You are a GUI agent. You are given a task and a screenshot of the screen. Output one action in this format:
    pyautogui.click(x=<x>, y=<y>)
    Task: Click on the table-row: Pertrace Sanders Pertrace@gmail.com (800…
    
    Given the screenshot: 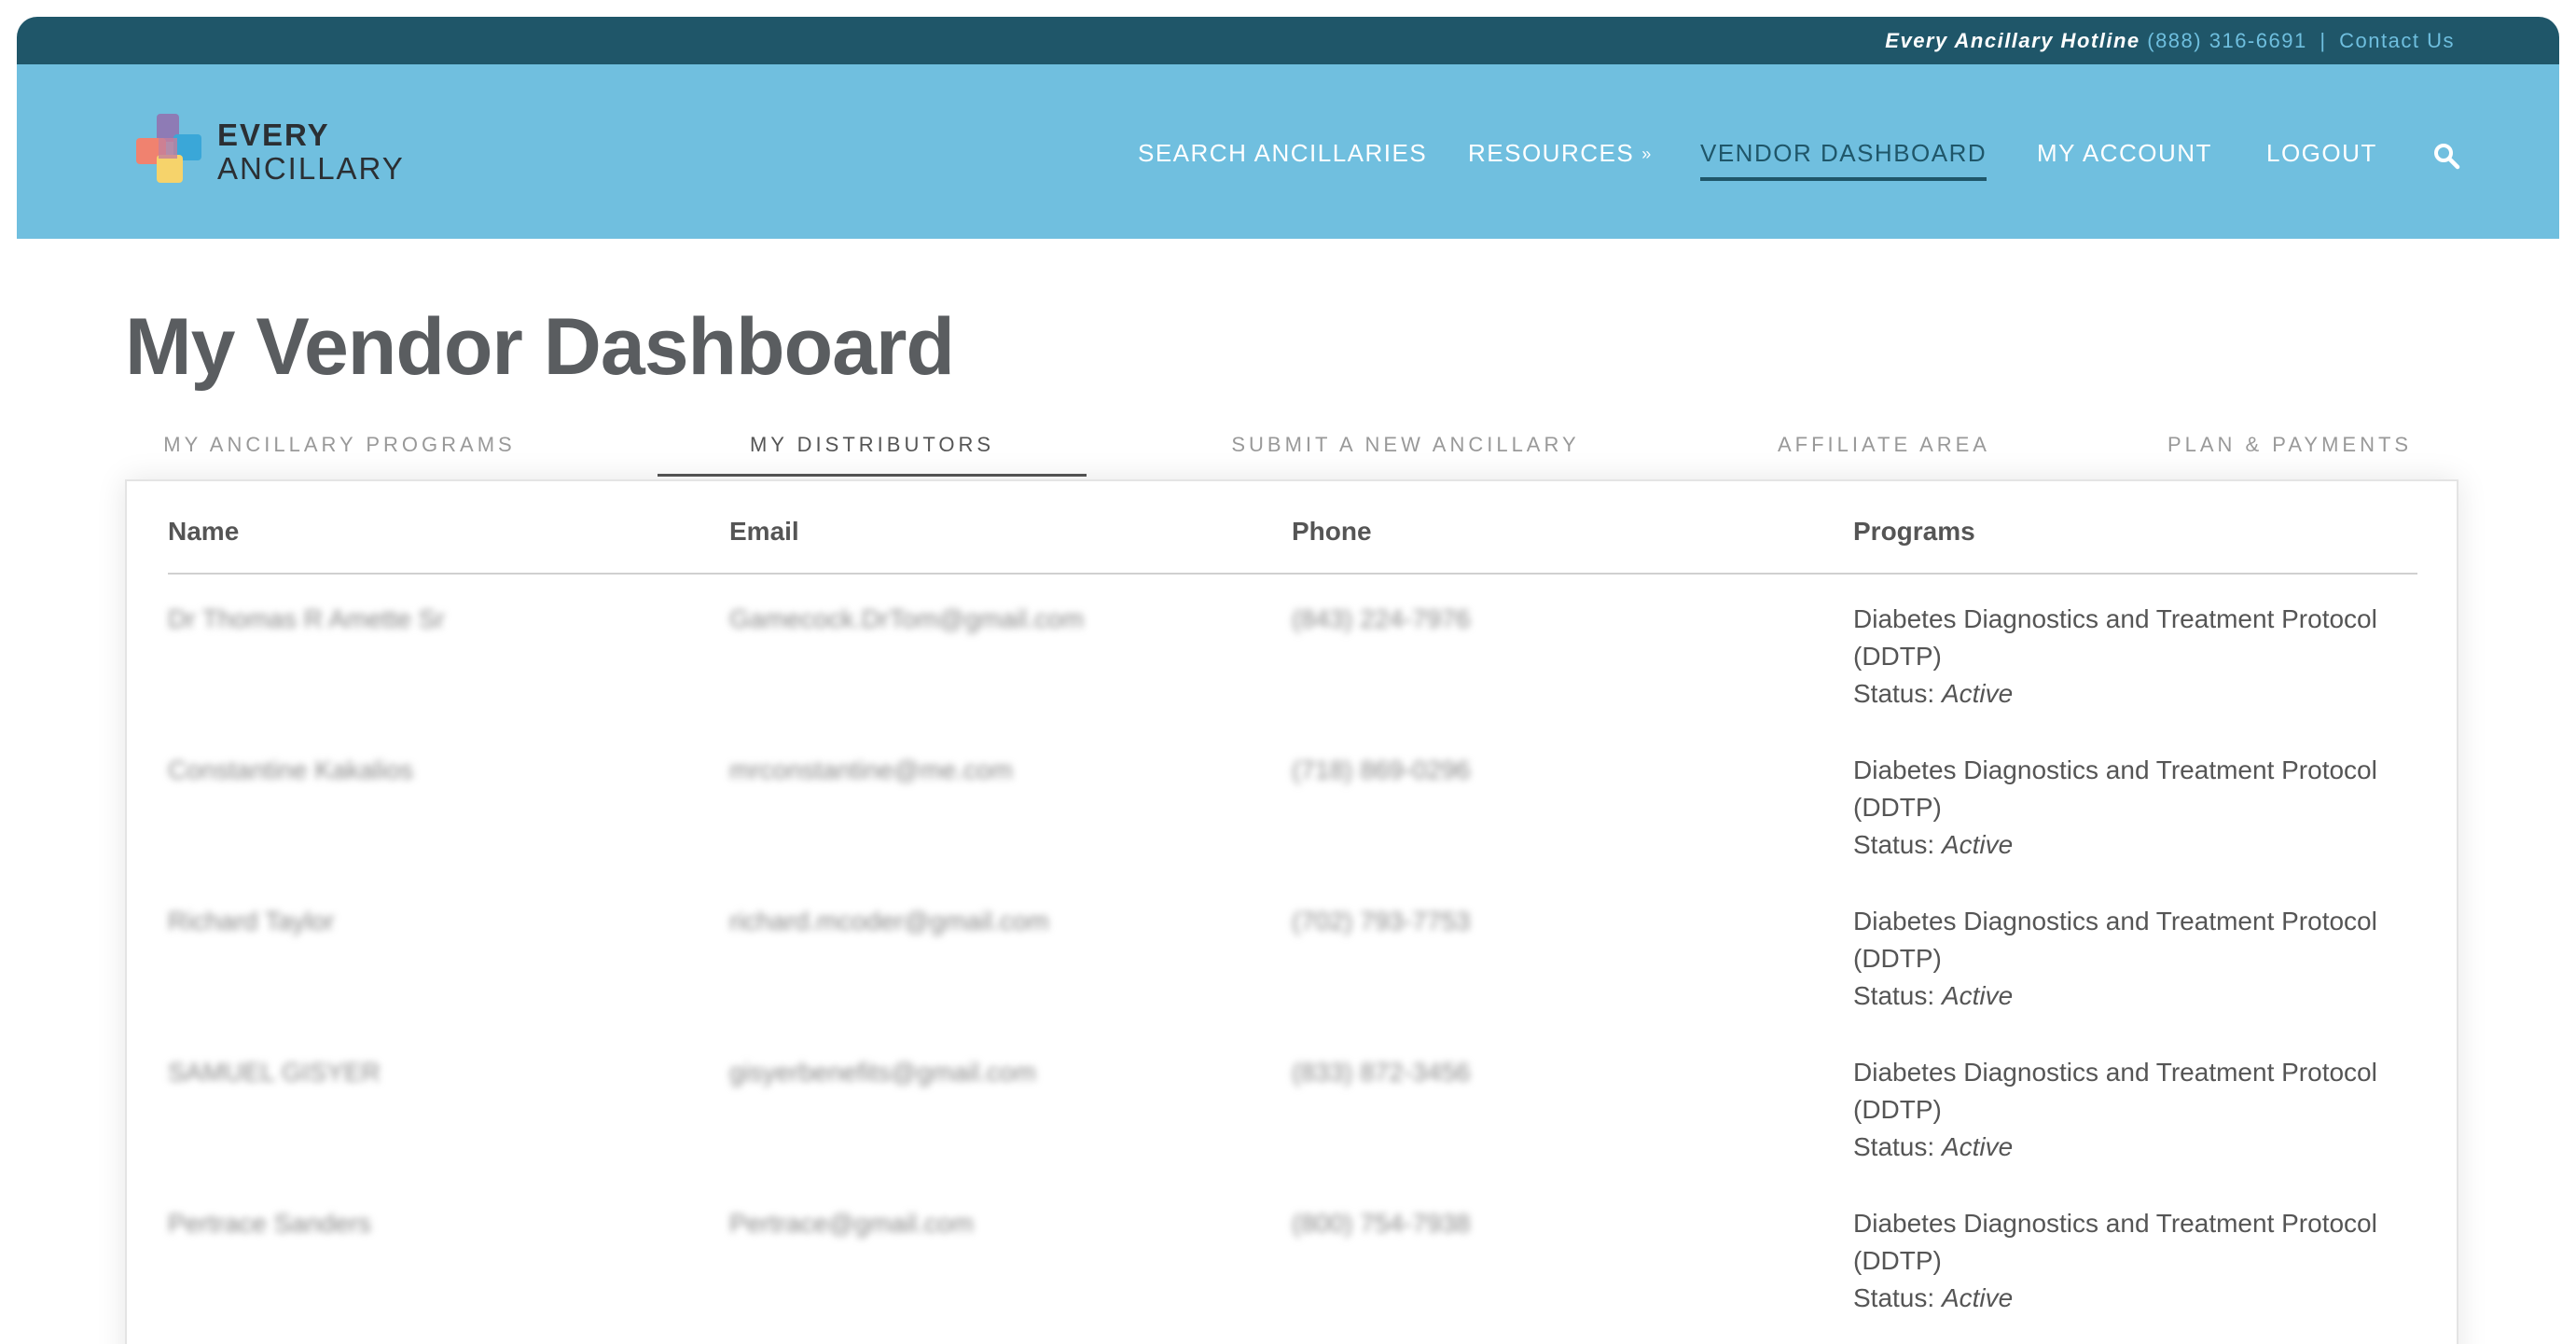 What is the action you would take?
    pyautogui.click(x=1292, y=1254)
    